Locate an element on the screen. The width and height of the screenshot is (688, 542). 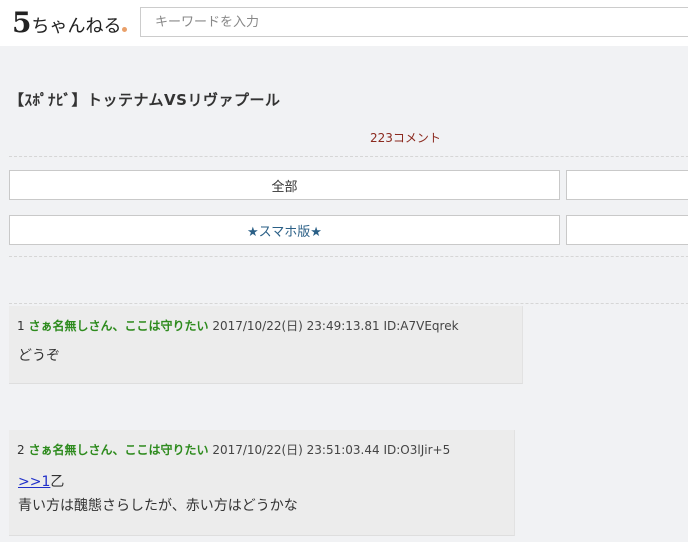
logo-five: 5 is located at coordinates (22, 22).